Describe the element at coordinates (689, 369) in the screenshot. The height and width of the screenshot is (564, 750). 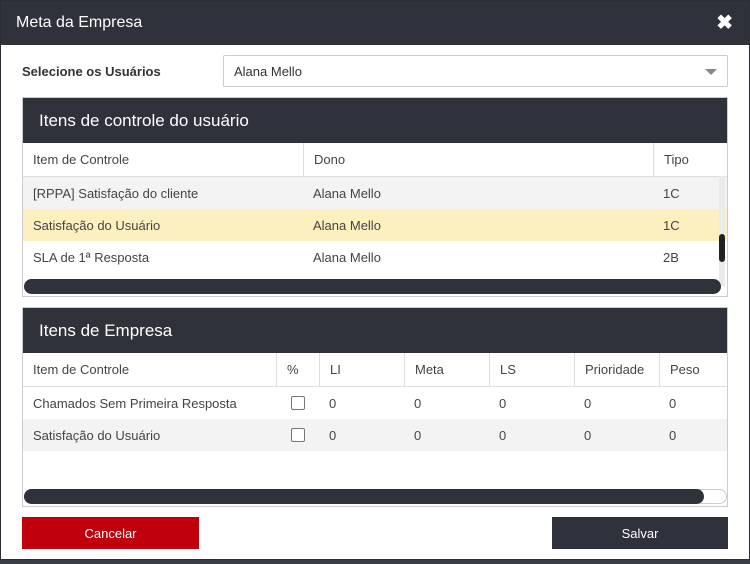
I see `column-header-weight: Peso` at that location.